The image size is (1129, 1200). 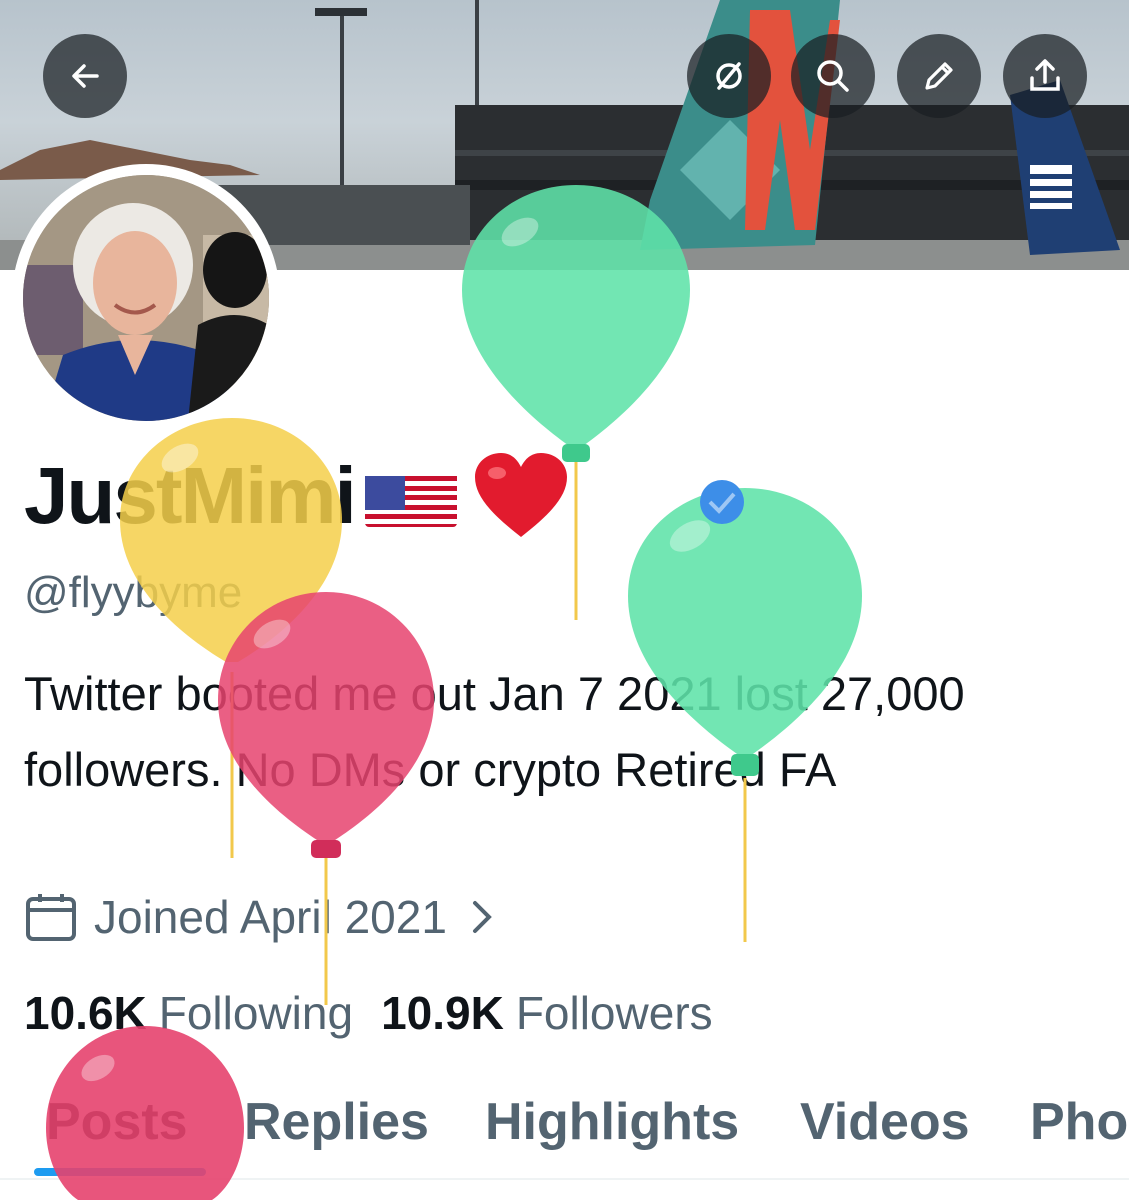 What do you see at coordinates (51, 917) in the screenshot?
I see `calendar-icon` at bounding box center [51, 917].